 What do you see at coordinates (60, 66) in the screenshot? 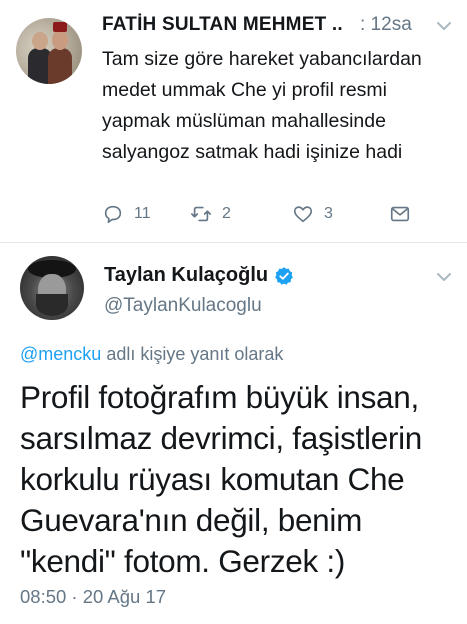
I see `avatar-figure-right` at bounding box center [60, 66].